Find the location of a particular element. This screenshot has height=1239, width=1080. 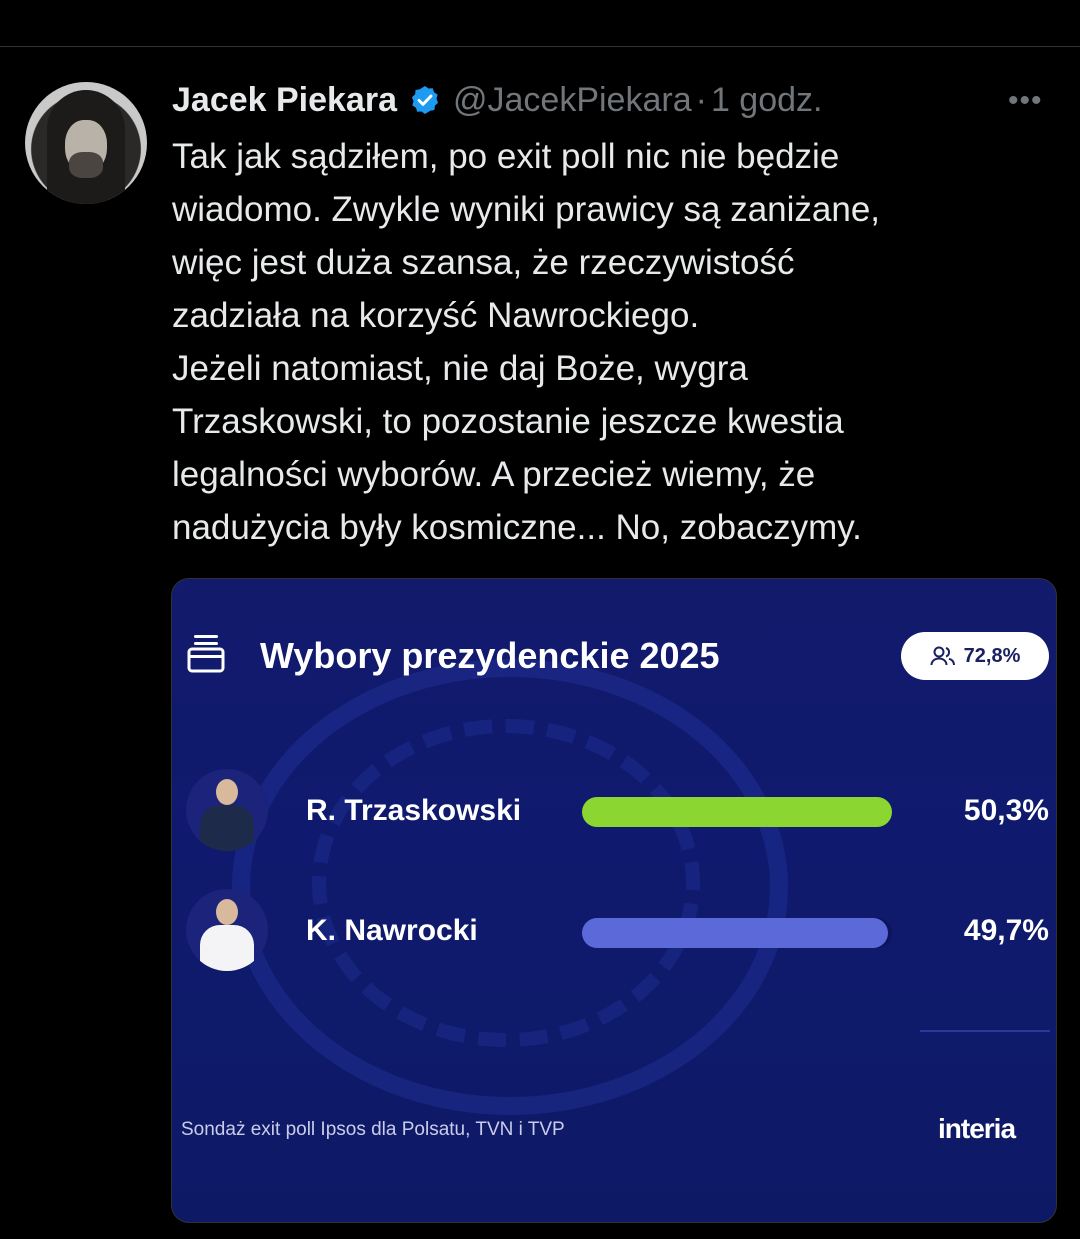

author-name: Jacek Piekara is located at coordinates (284, 100).